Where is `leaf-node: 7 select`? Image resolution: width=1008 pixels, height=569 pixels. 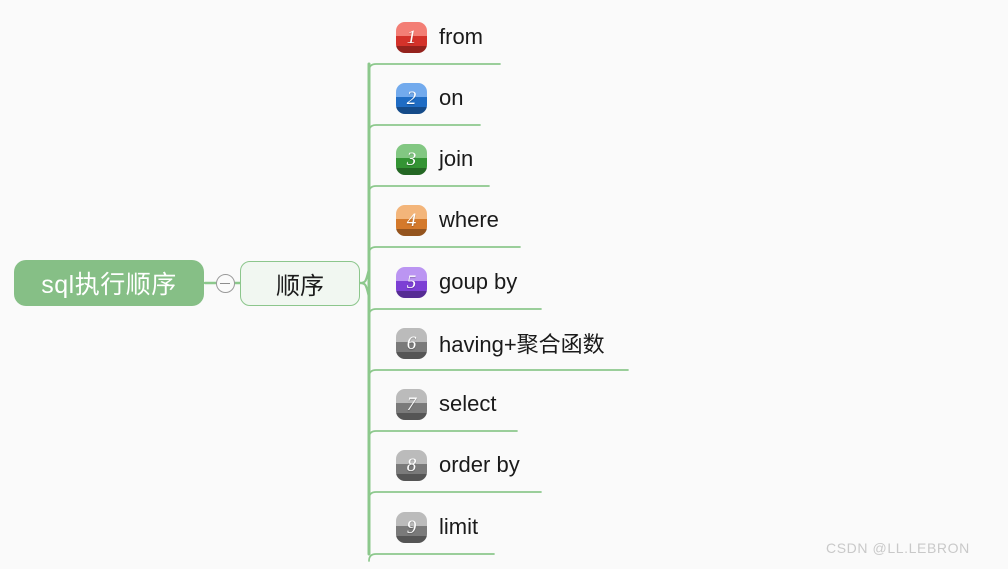
leaf-node: 7 select is located at coordinates (446, 404).